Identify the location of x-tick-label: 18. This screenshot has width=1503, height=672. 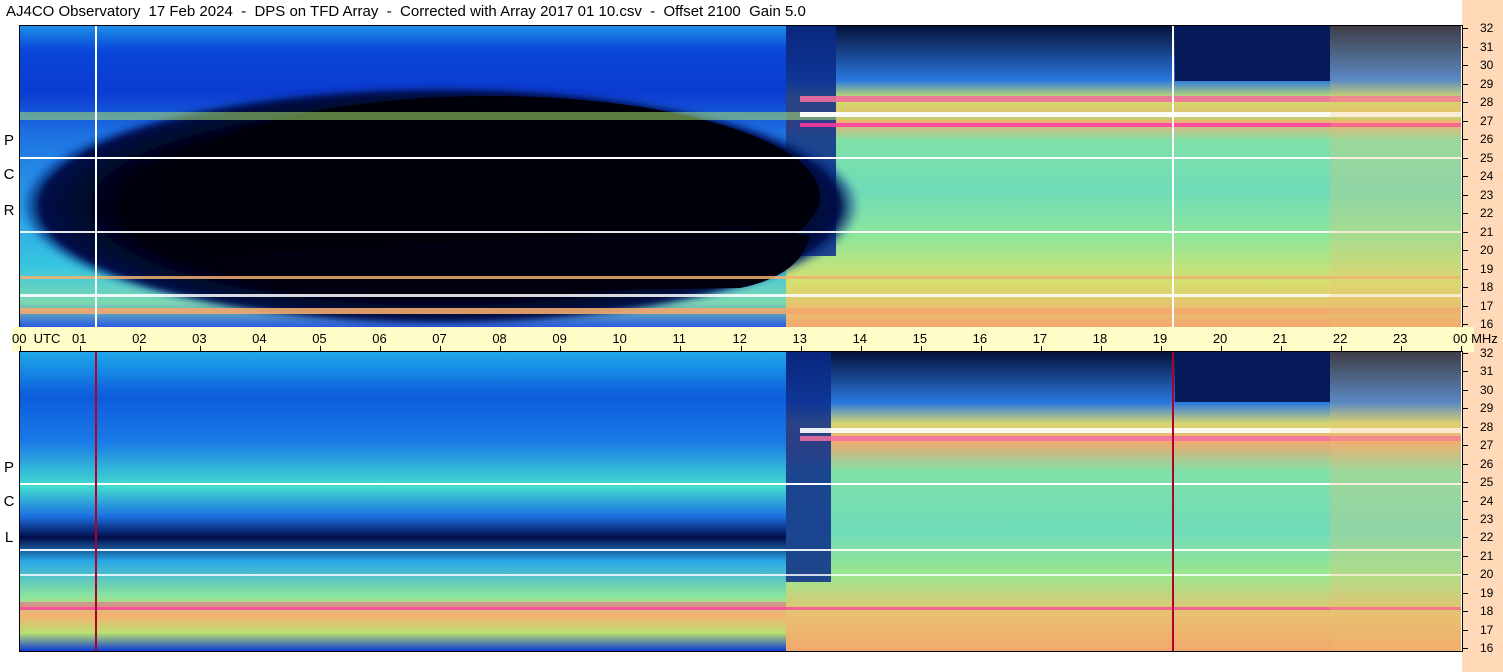
(1100, 338).